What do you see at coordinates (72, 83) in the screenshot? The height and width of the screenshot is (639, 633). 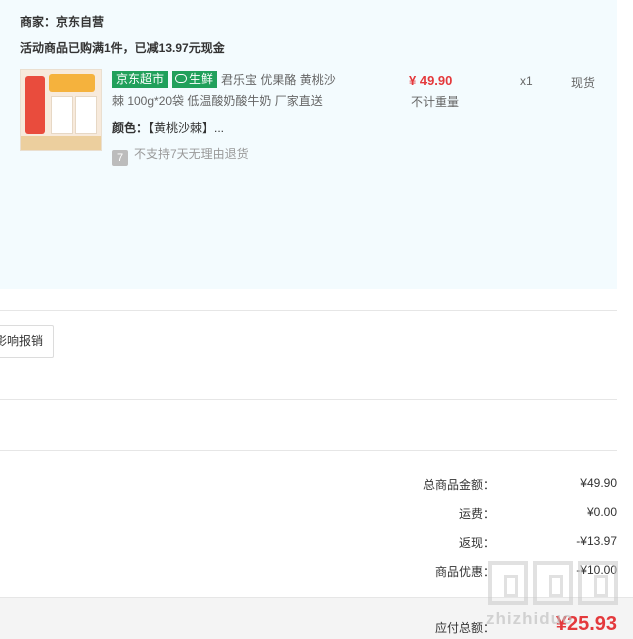 I see `thumbnail-lid-shape` at bounding box center [72, 83].